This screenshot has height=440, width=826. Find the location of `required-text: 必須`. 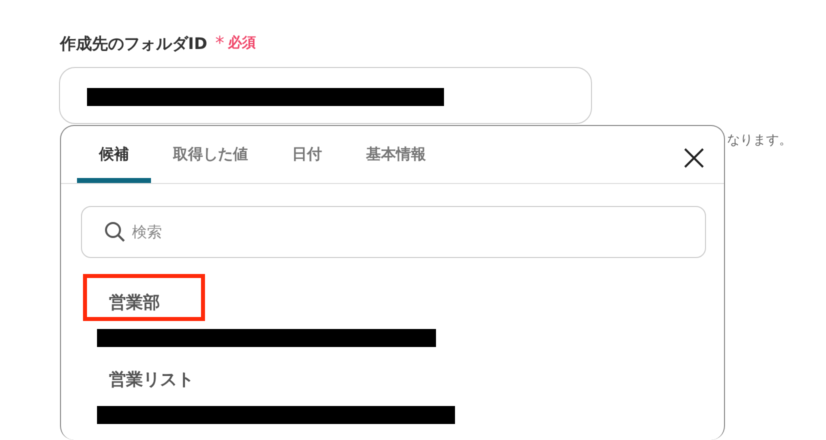

required-text: 必須 is located at coordinates (242, 43).